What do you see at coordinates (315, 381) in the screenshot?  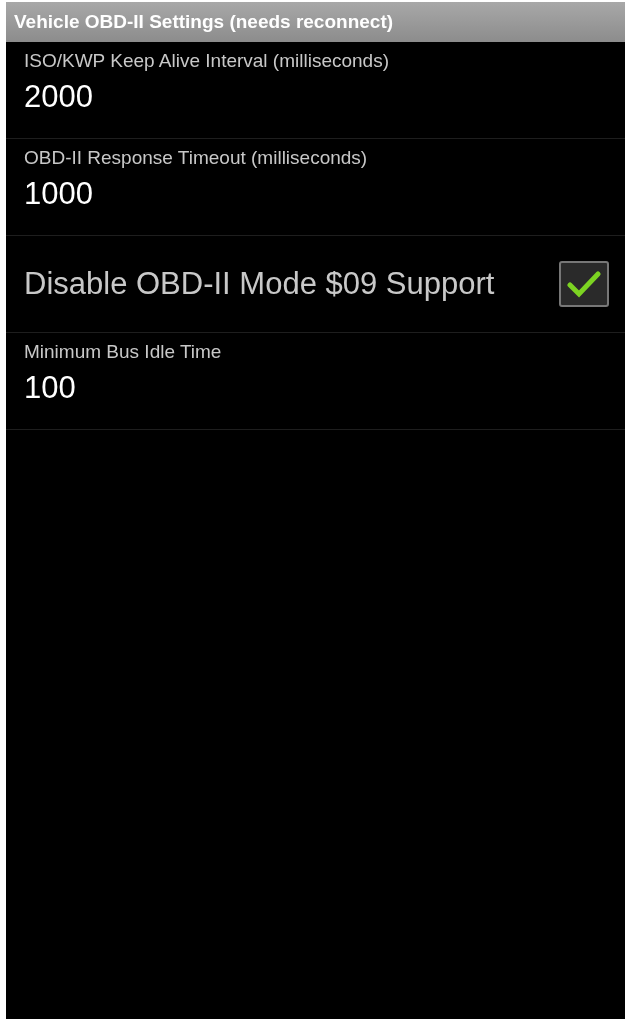 I see `setting-item: Minimum Bus Idle Time 100` at bounding box center [315, 381].